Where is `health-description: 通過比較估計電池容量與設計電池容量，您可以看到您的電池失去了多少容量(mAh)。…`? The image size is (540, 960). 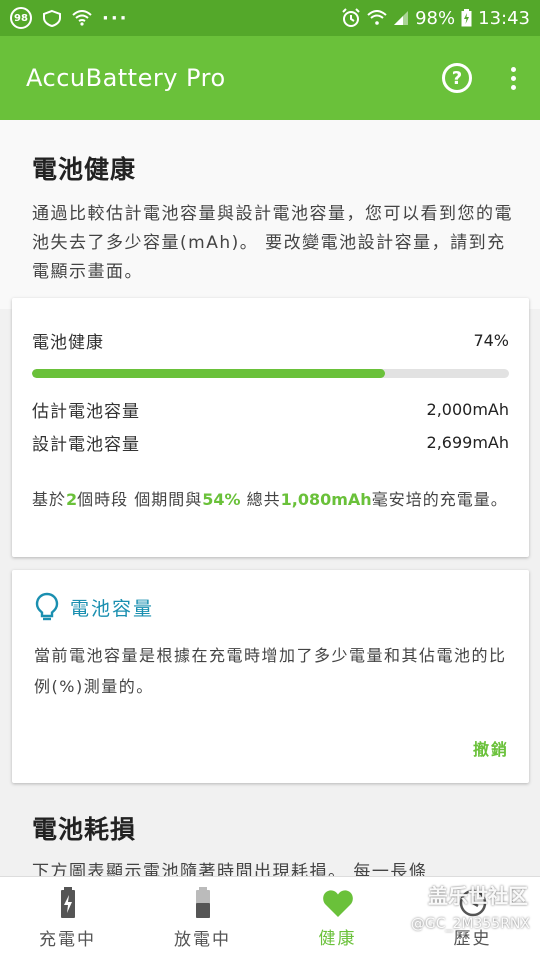
health-description: 通過比較估計電池容量與設計電池容量，您可以看到您的電池失去了多少容量(mAh)。… is located at coordinates (272, 243).